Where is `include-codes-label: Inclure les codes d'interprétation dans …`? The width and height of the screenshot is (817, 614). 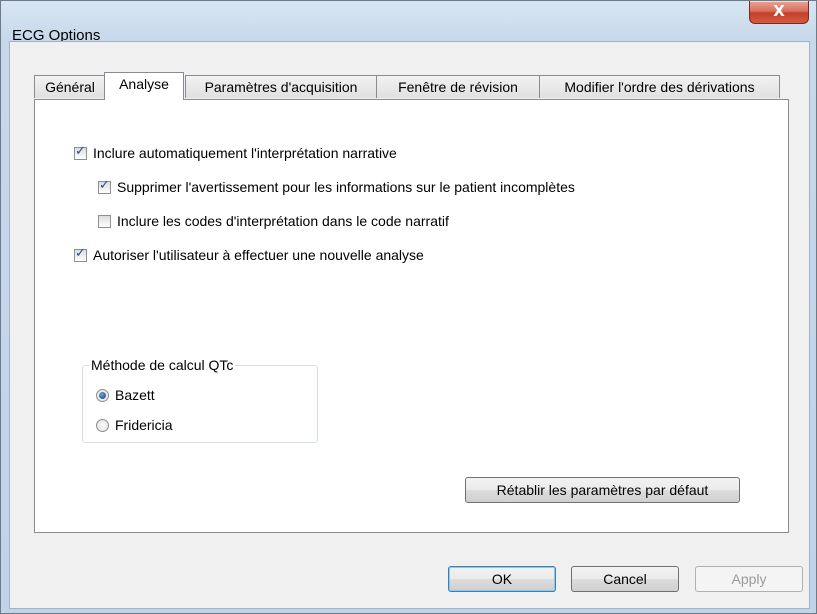
include-codes-label: Inclure les codes d'interprétation dans … is located at coordinates (283, 221).